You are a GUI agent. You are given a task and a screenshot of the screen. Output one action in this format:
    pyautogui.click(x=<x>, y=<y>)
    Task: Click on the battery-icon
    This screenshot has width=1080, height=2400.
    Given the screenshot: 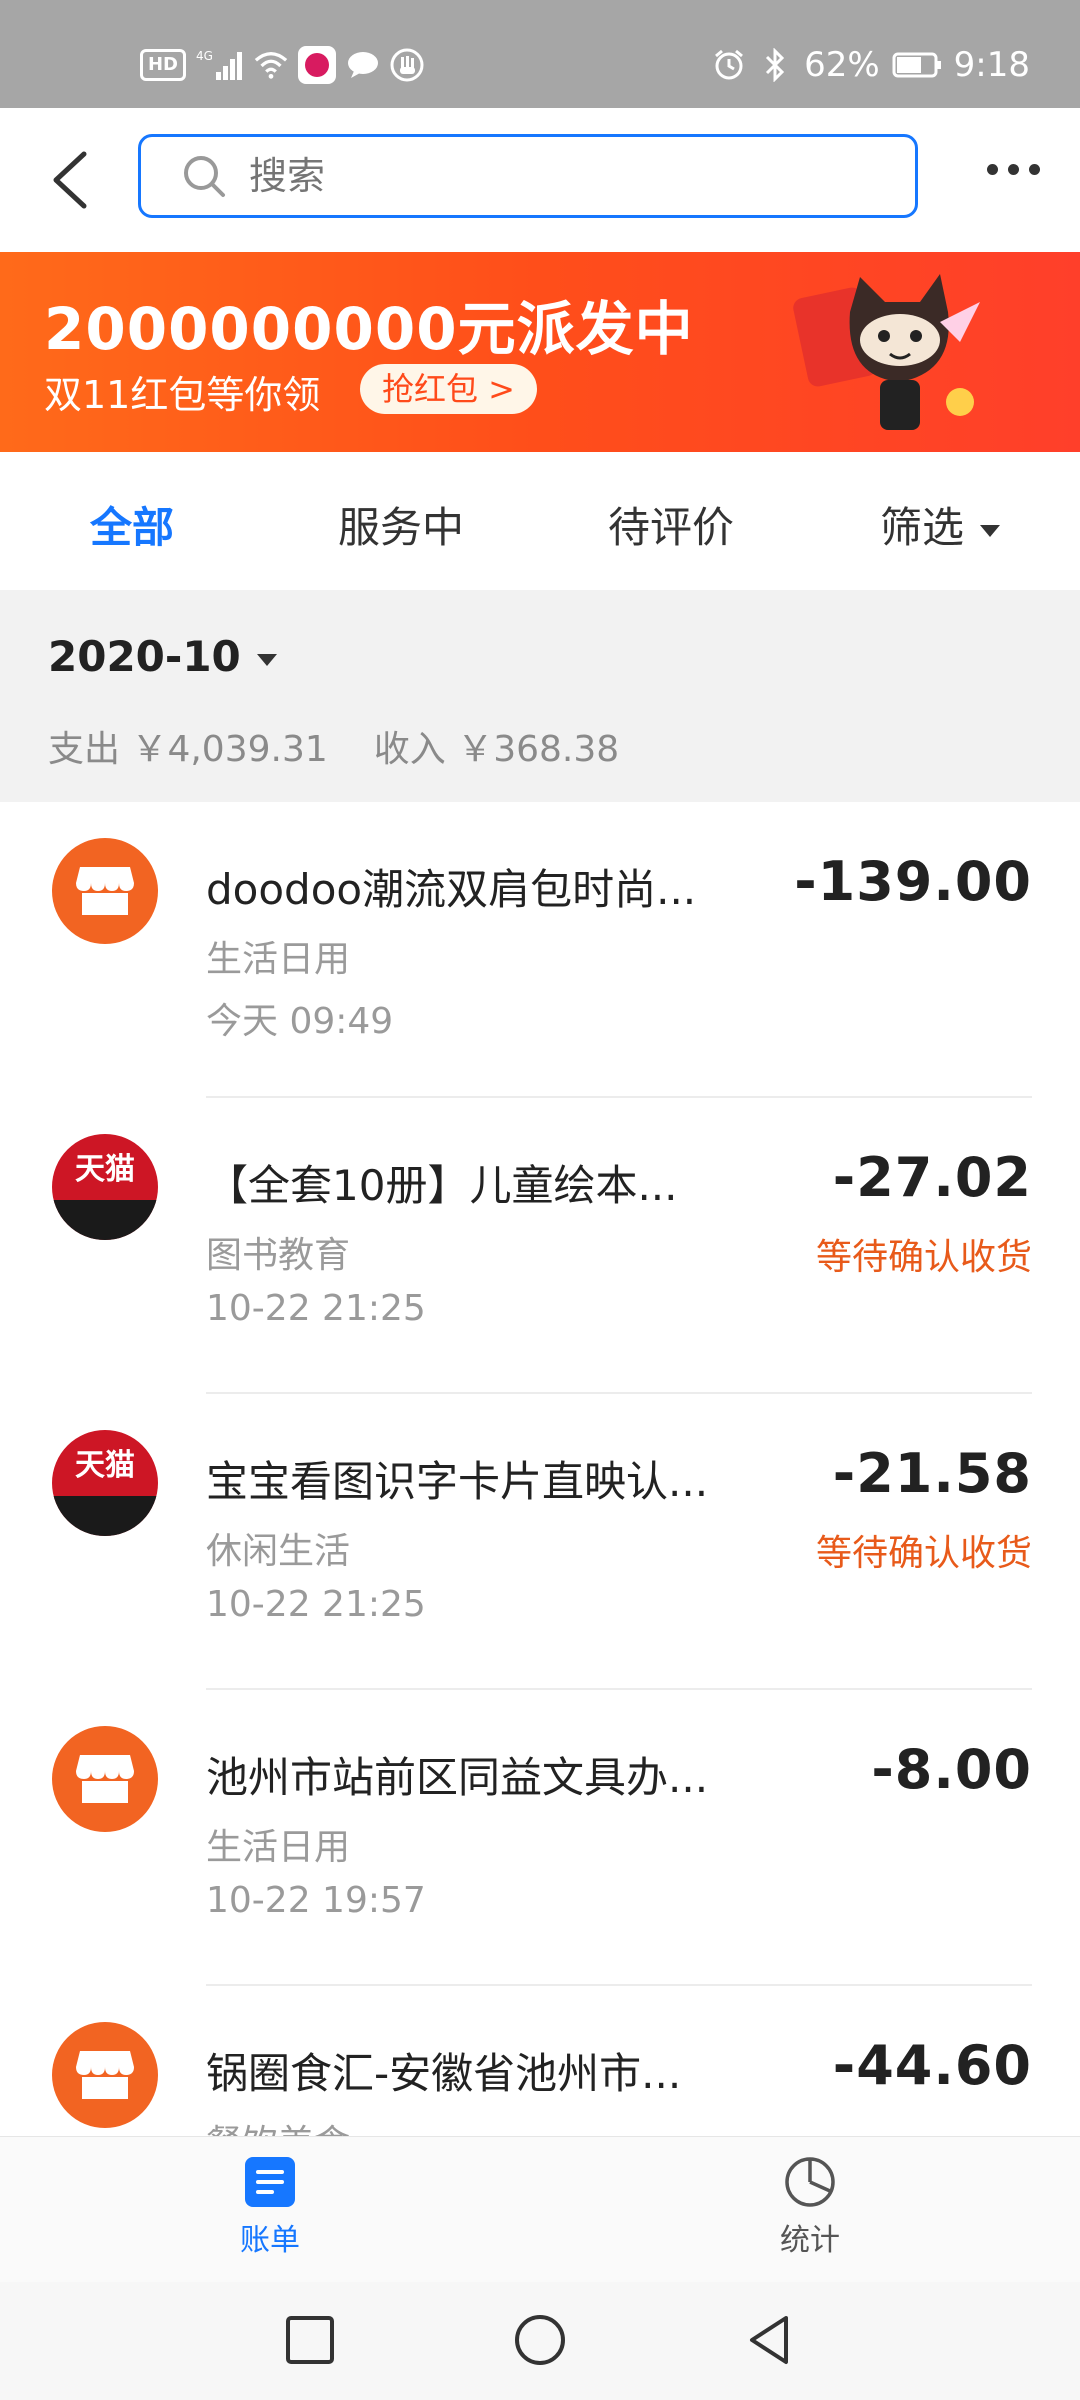 What is the action you would take?
    pyautogui.click(x=917, y=65)
    